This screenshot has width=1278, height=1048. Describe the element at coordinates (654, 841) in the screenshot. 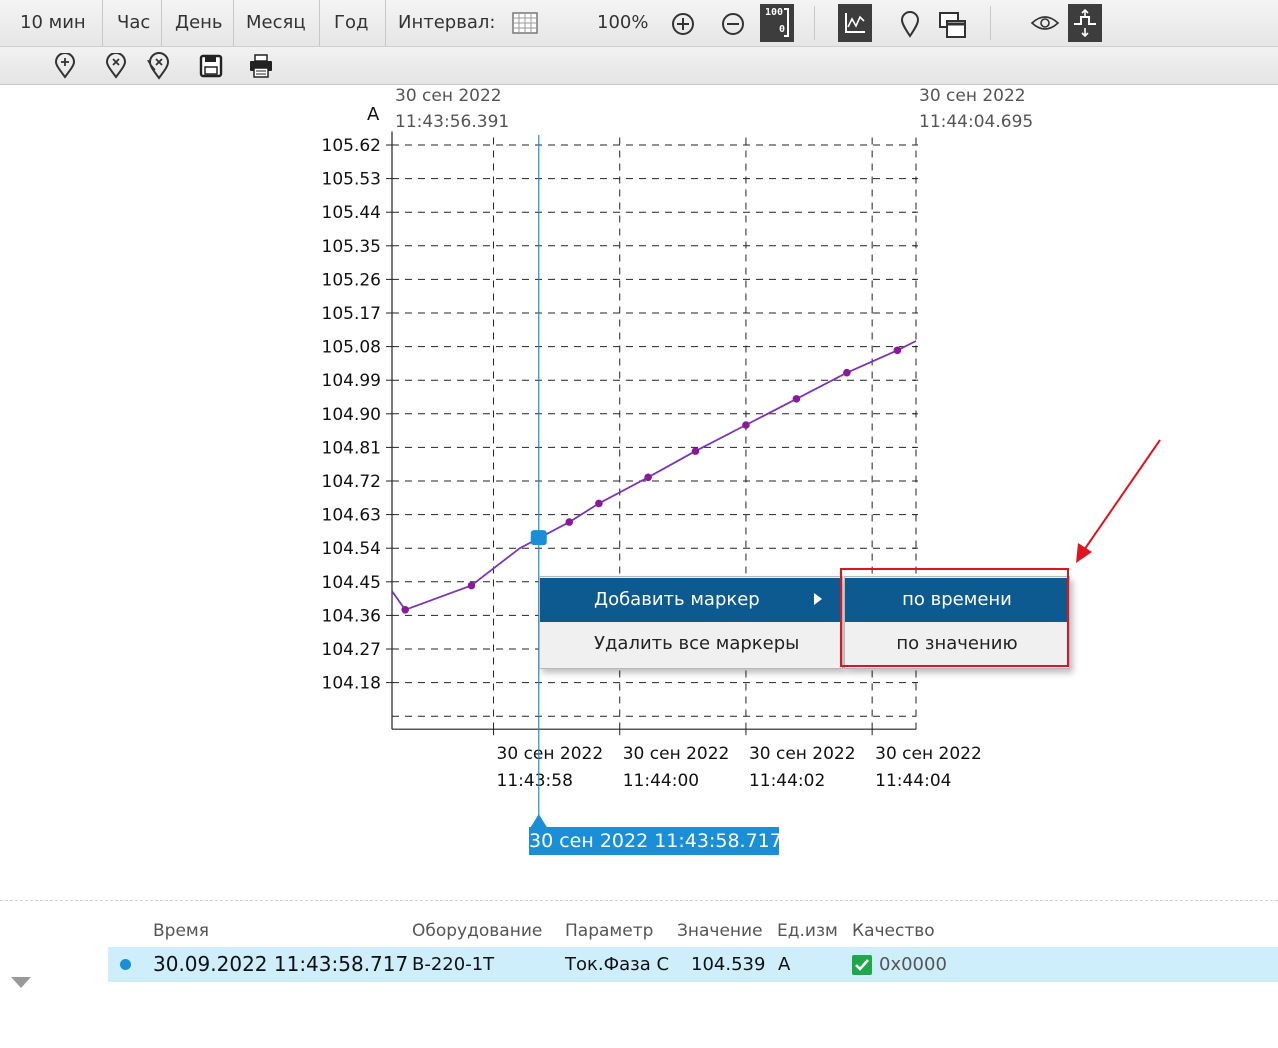

I see `cursor-time-label: 30 сен 2022 11:43:58.717` at that location.